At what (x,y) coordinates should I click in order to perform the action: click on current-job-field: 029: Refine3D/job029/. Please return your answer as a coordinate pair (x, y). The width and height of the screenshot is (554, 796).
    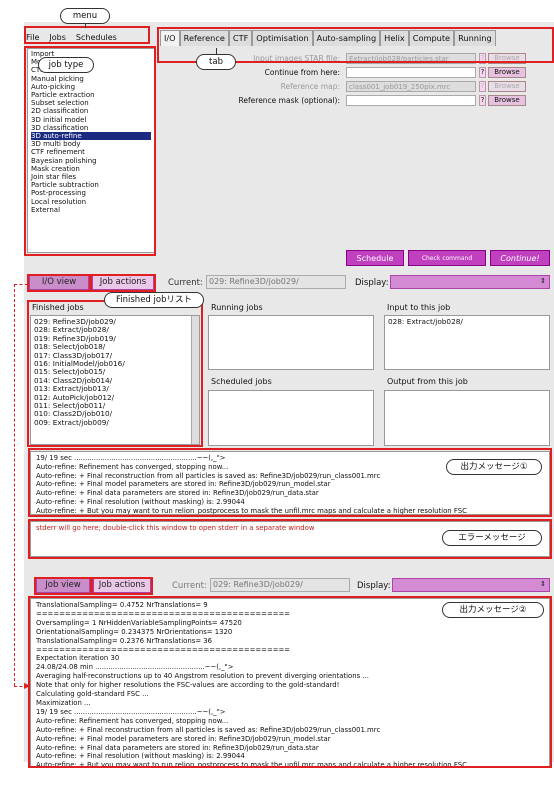
    Looking at the image, I should click on (276, 282).